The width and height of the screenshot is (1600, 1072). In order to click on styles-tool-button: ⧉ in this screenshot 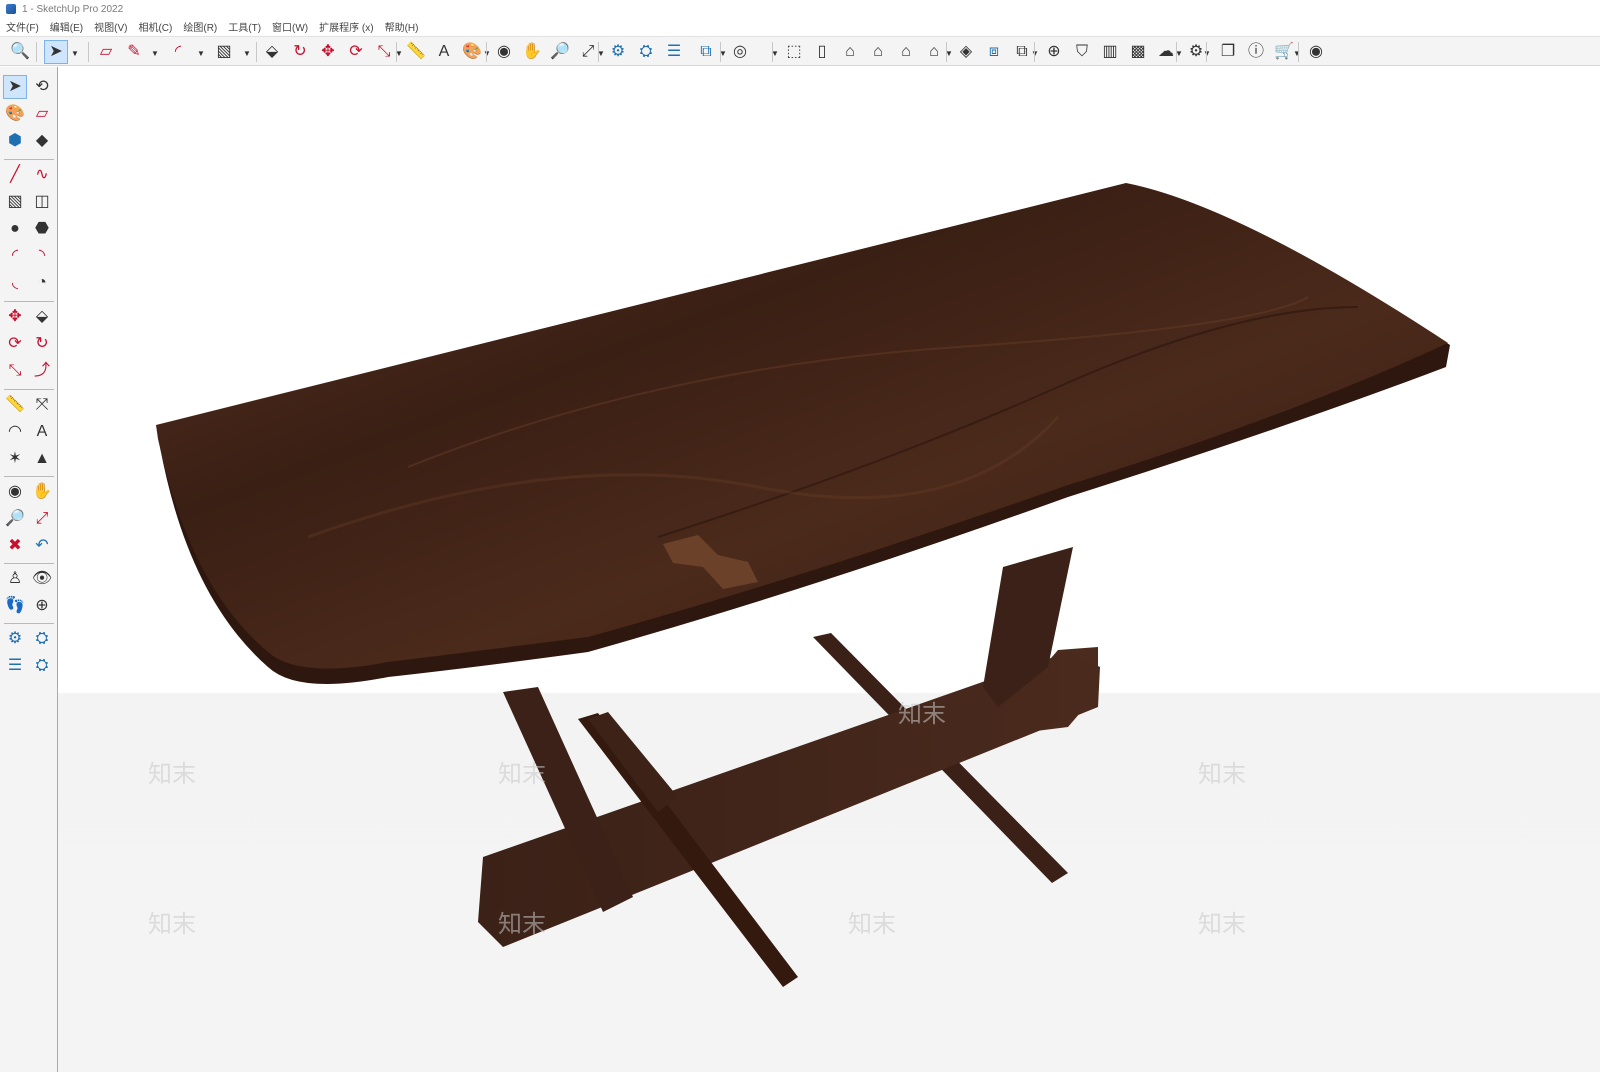, I will do `click(706, 52)`.